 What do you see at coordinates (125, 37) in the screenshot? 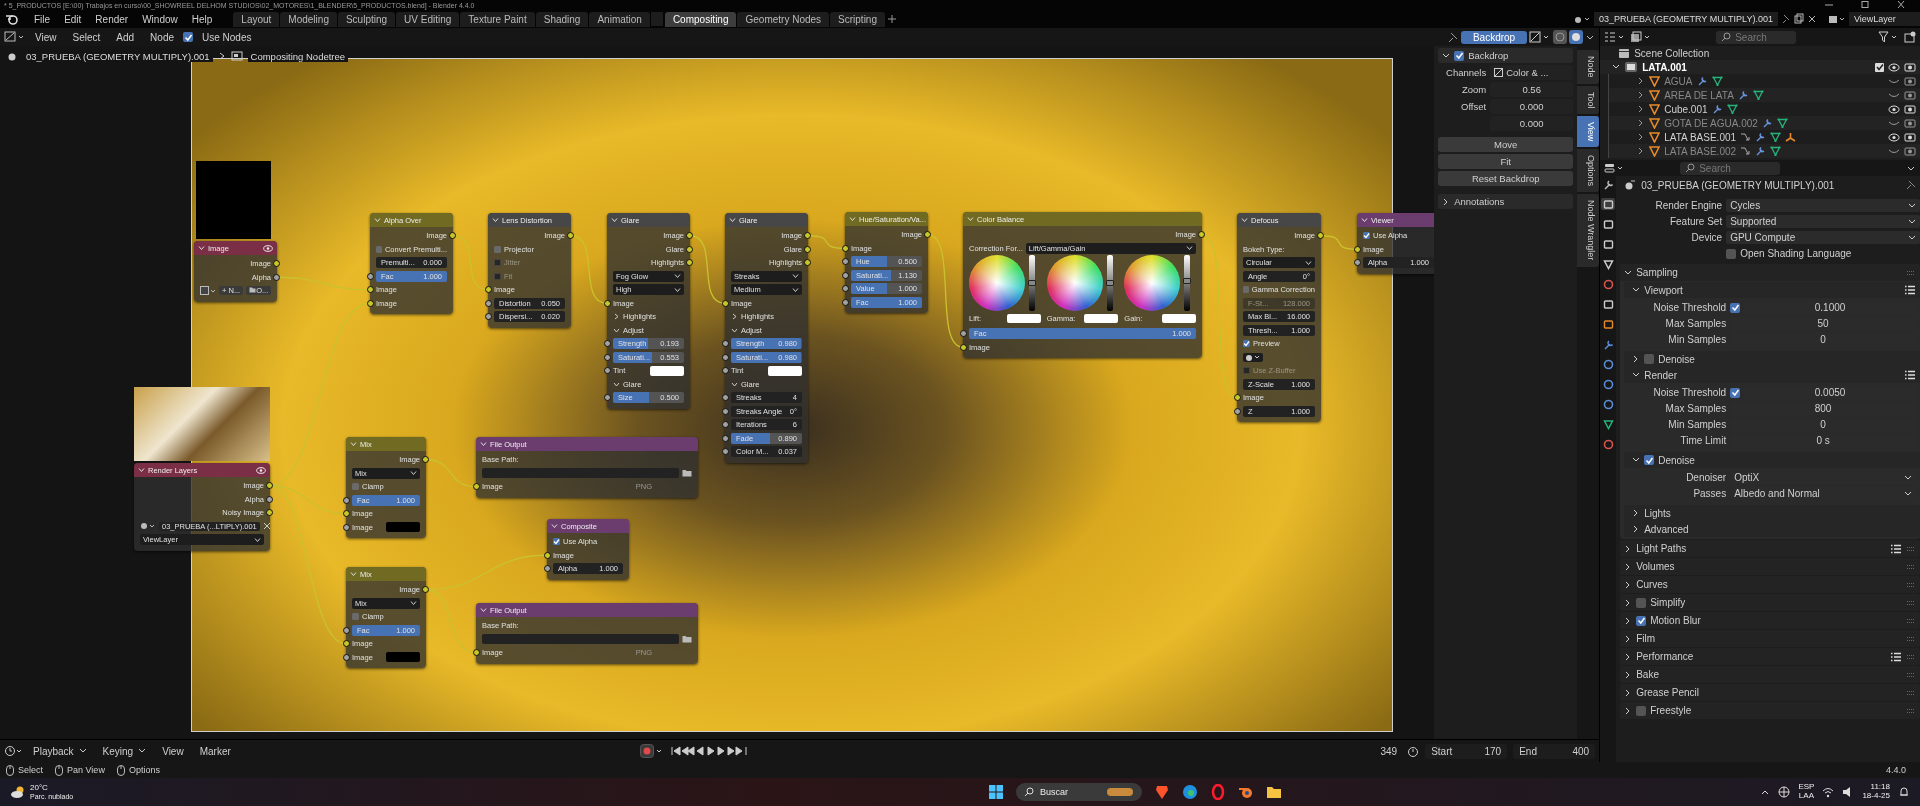
I see `menu-item: Add` at bounding box center [125, 37].